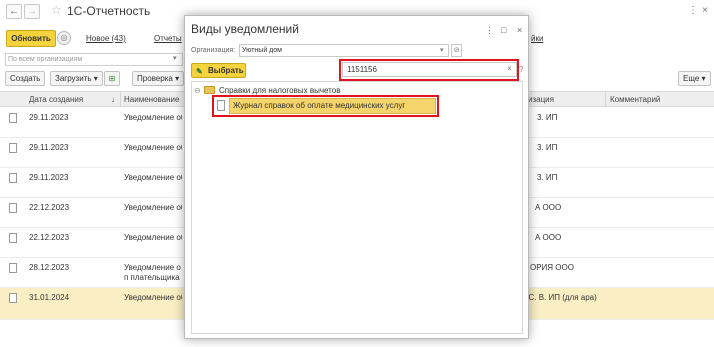  Describe the element at coordinates (199, 90) in the screenshot. I see `collapse-icon: ⊖` at that location.